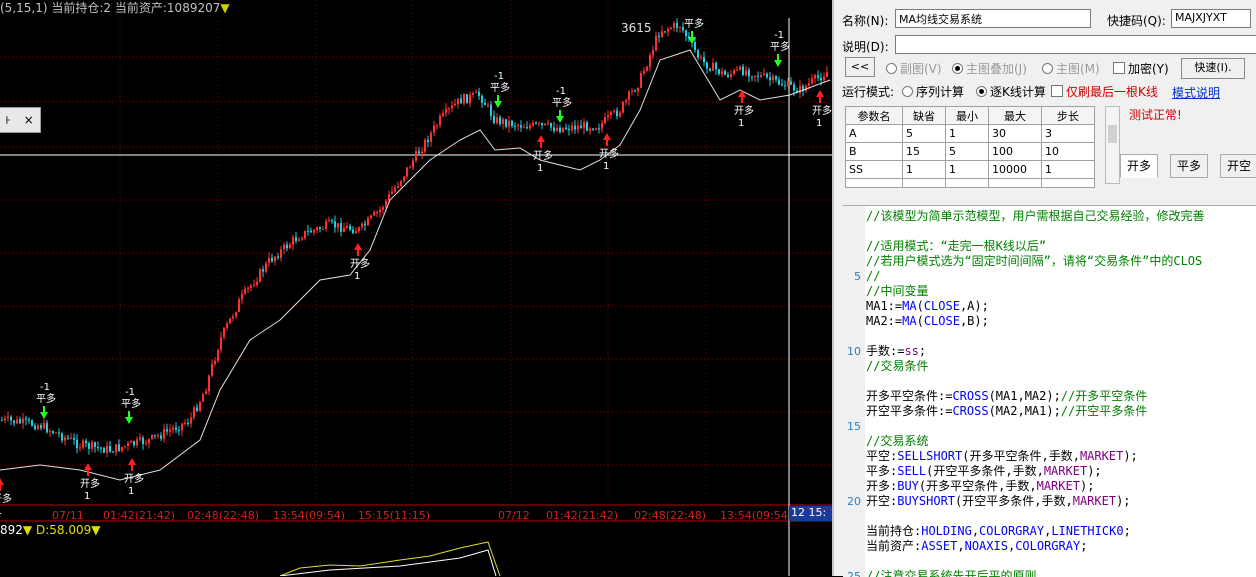 The height and width of the screenshot is (577, 1256). What do you see at coordinates (1029, 276) in the screenshot?
I see `code-line: 5 //` at bounding box center [1029, 276].